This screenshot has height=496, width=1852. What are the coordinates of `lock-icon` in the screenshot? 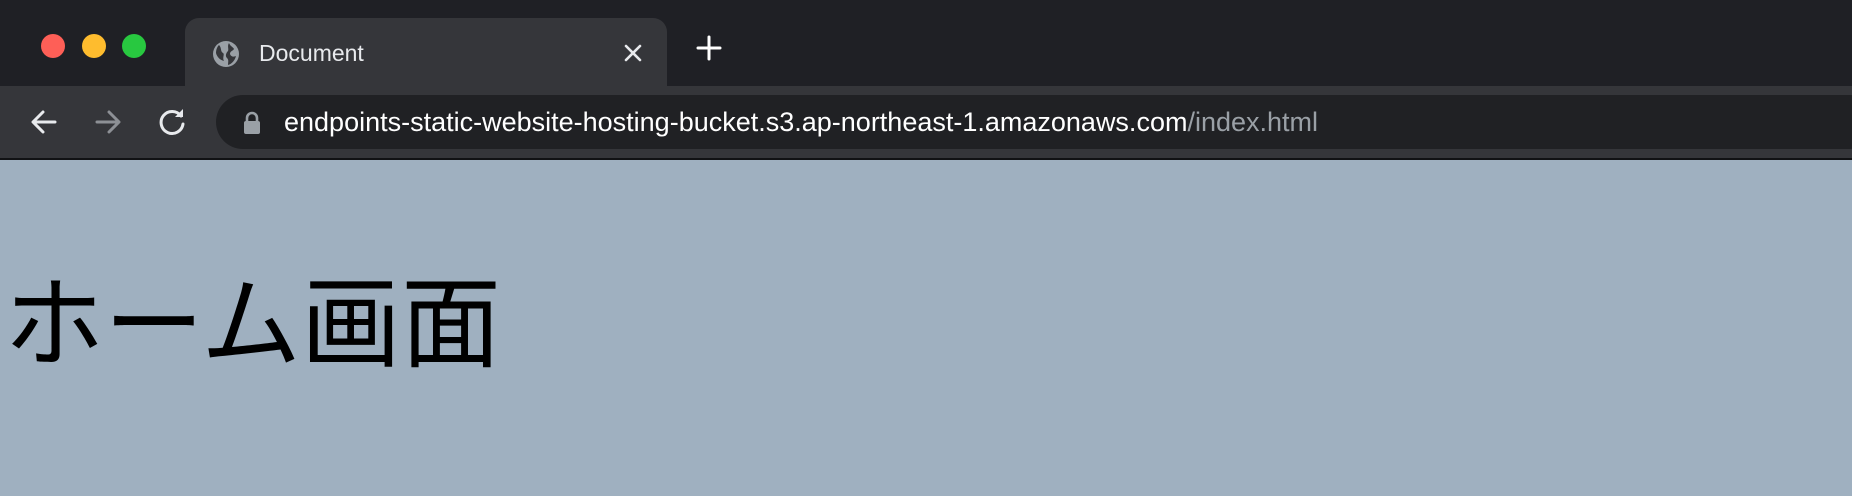 It's located at (252, 123).